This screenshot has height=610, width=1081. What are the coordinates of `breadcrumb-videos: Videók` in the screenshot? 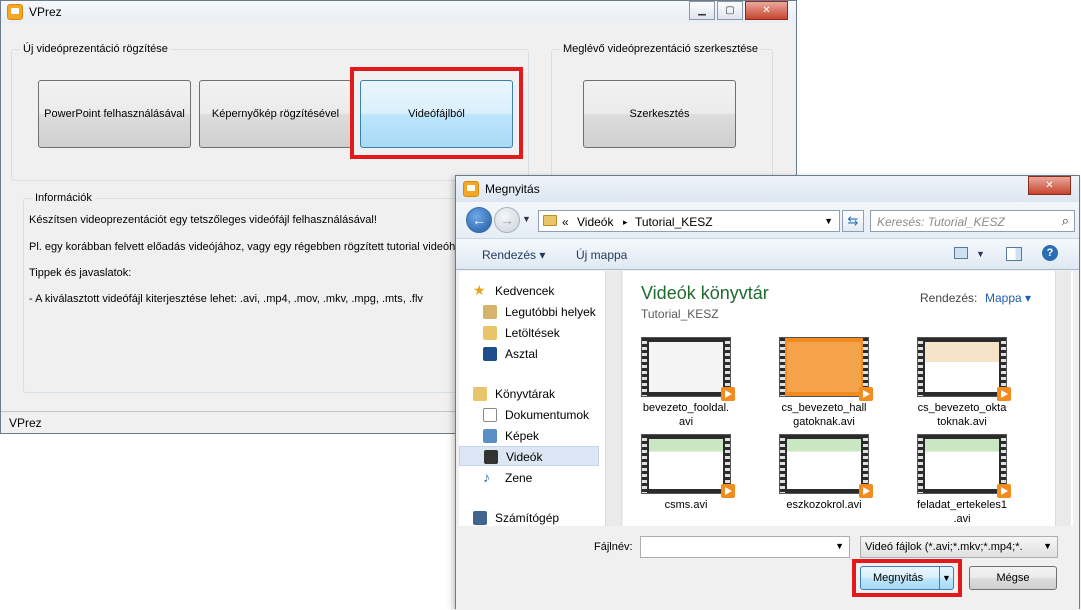 It's located at (595, 222).